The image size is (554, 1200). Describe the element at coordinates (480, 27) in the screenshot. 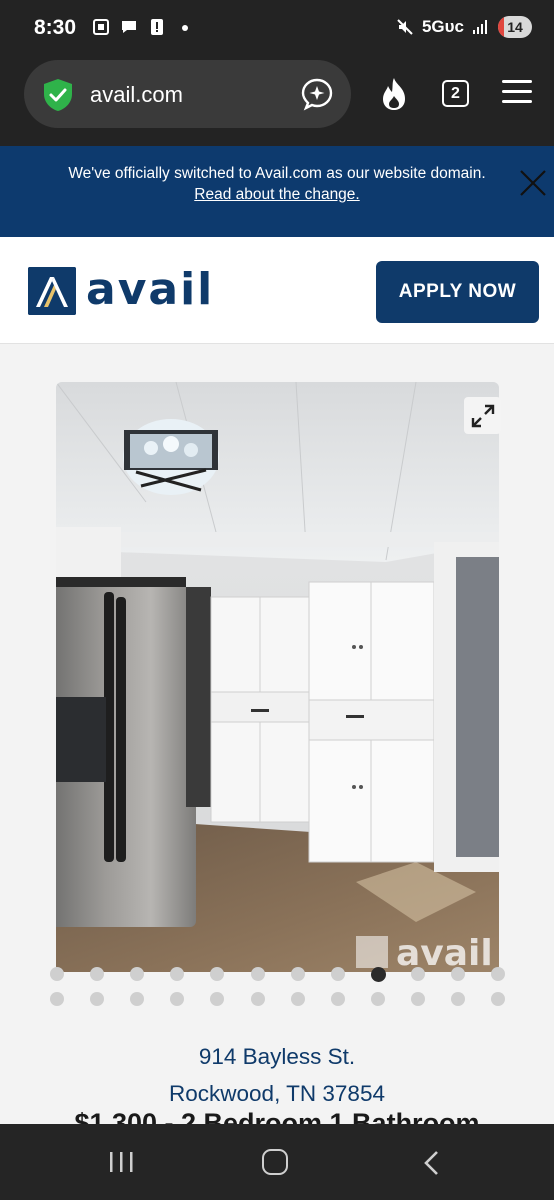

I see `signal-icon` at that location.